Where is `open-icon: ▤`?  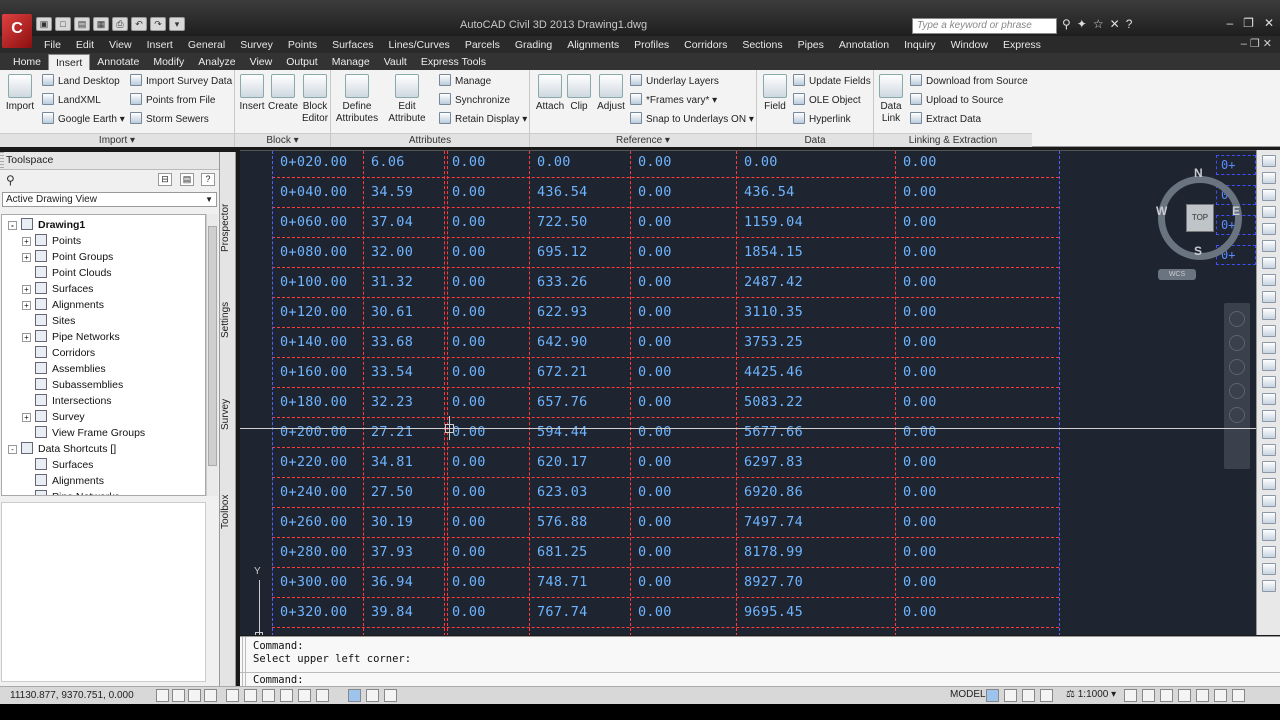 open-icon: ▤ is located at coordinates (82, 24).